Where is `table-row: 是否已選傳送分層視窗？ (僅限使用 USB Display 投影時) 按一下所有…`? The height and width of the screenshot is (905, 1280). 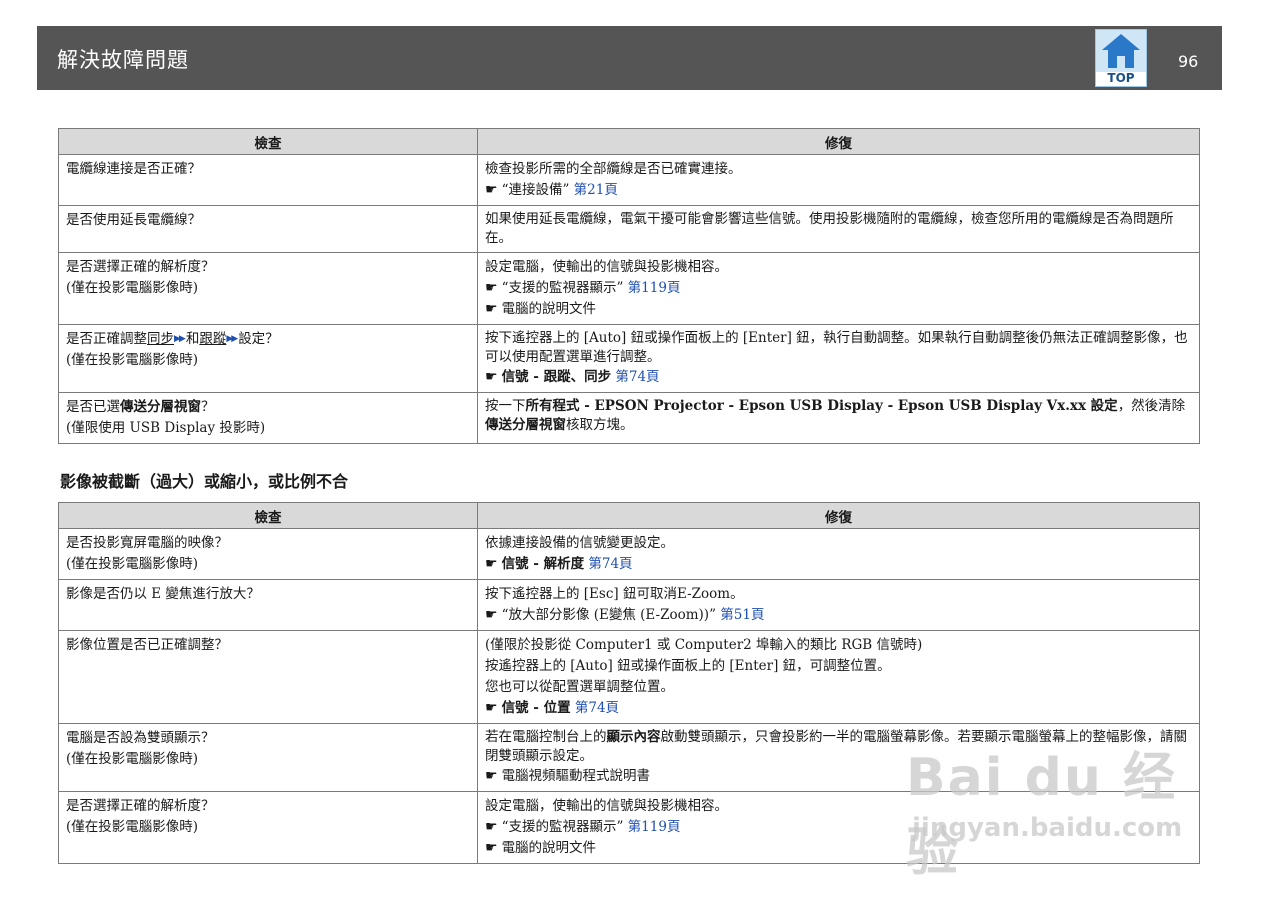 table-row: 是否已選傳送分層視窗？ (僅限使用 USB Display 投影時) 按一下所有… is located at coordinates (629, 418).